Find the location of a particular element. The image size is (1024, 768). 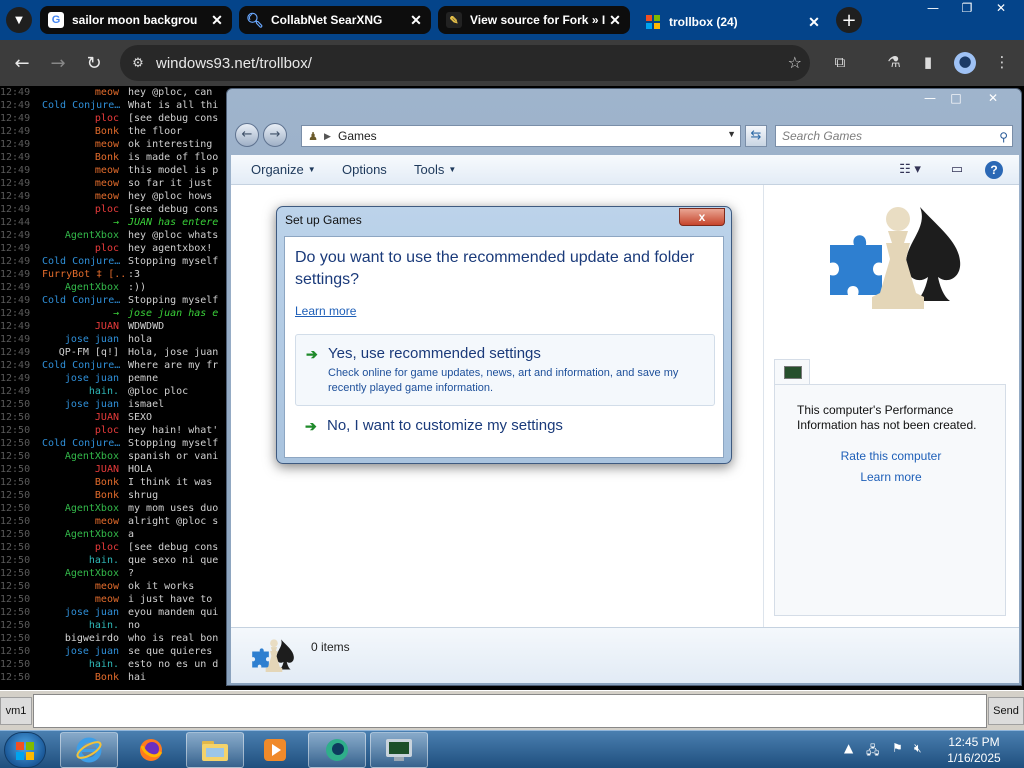

more-menu-icon: ⋮ is located at coordinates (1002, 63).